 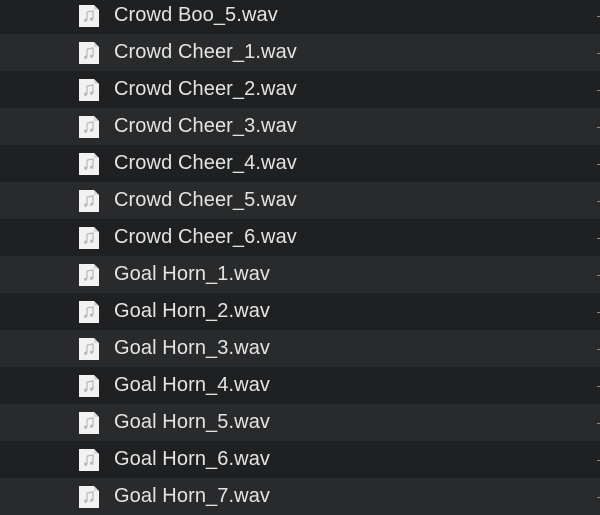 What do you see at coordinates (205, 88) in the screenshot?
I see `file-name: Crowd Cheer_2.wav` at bounding box center [205, 88].